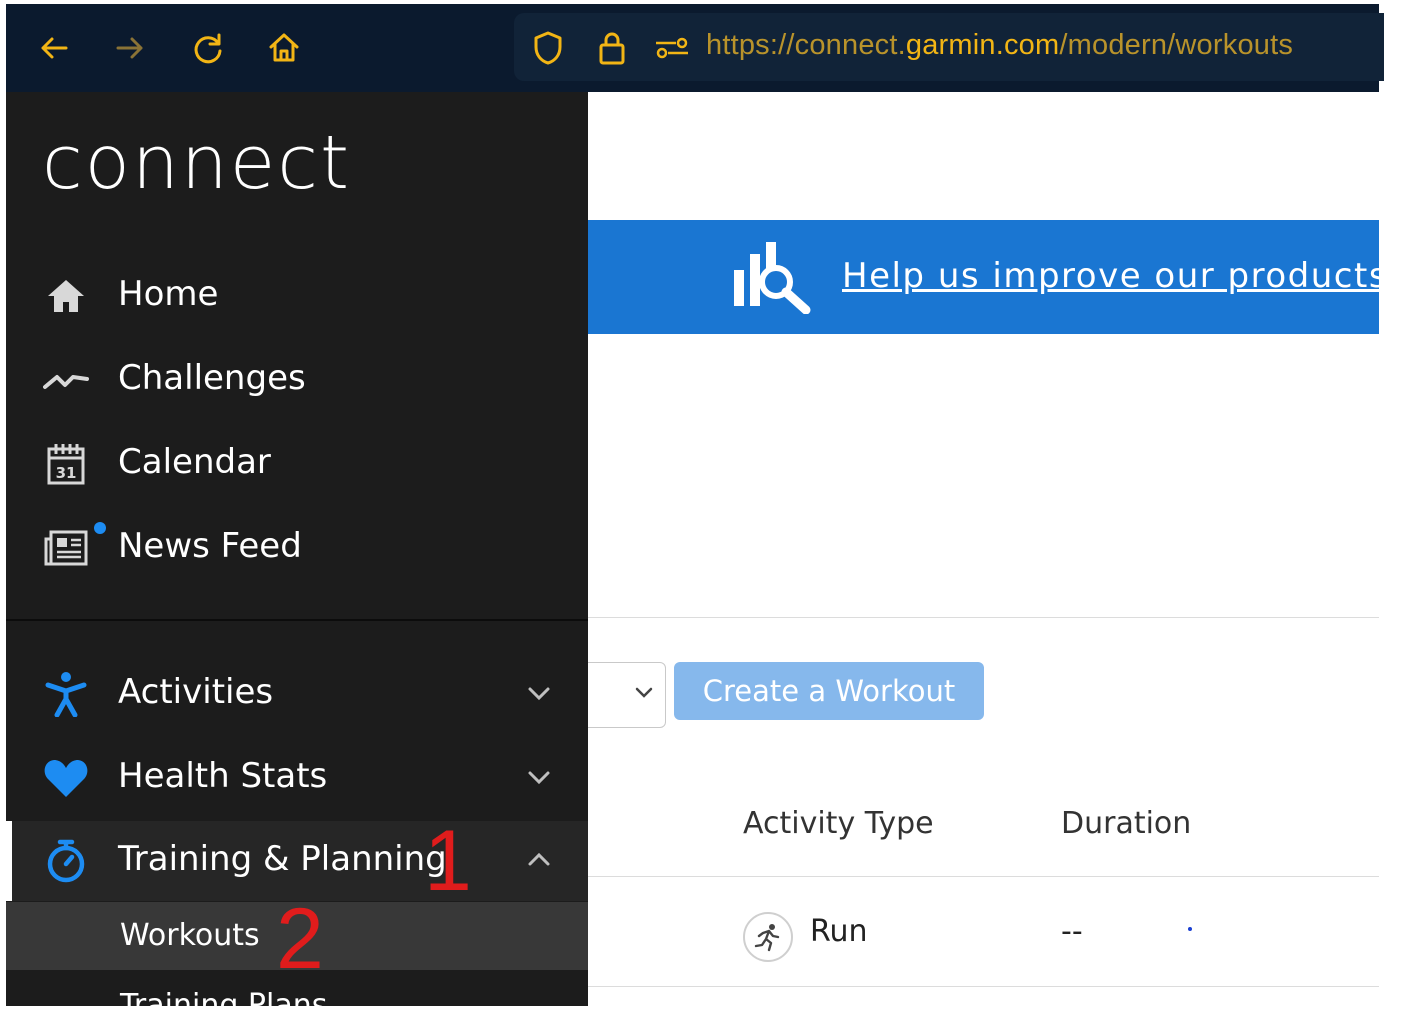  What do you see at coordinates (300, 939) in the screenshot?
I see `step-annotation-2: 2` at bounding box center [300, 939].